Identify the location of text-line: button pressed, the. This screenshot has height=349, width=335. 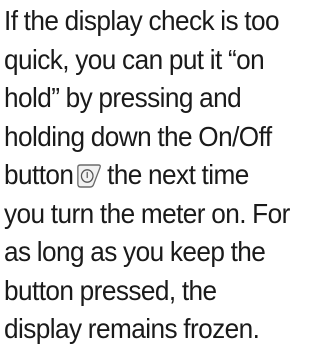
(110, 290).